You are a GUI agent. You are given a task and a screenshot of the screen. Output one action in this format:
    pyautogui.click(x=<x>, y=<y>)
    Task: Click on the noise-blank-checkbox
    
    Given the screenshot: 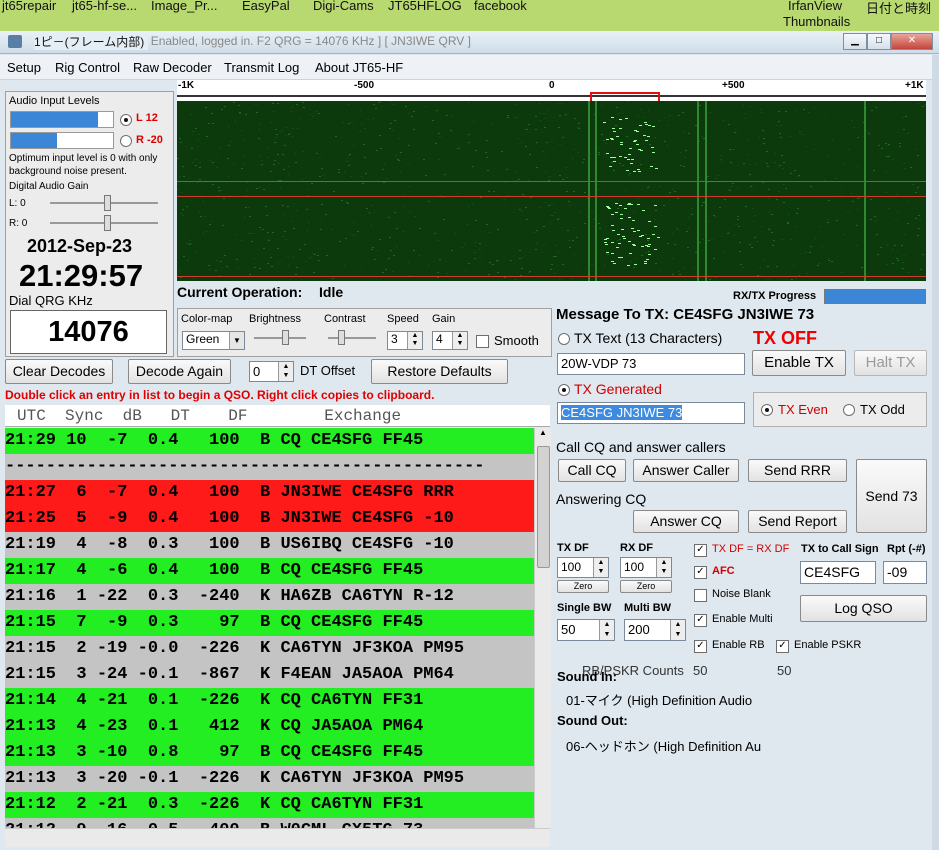 What is the action you would take?
    pyautogui.click(x=700, y=595)
    